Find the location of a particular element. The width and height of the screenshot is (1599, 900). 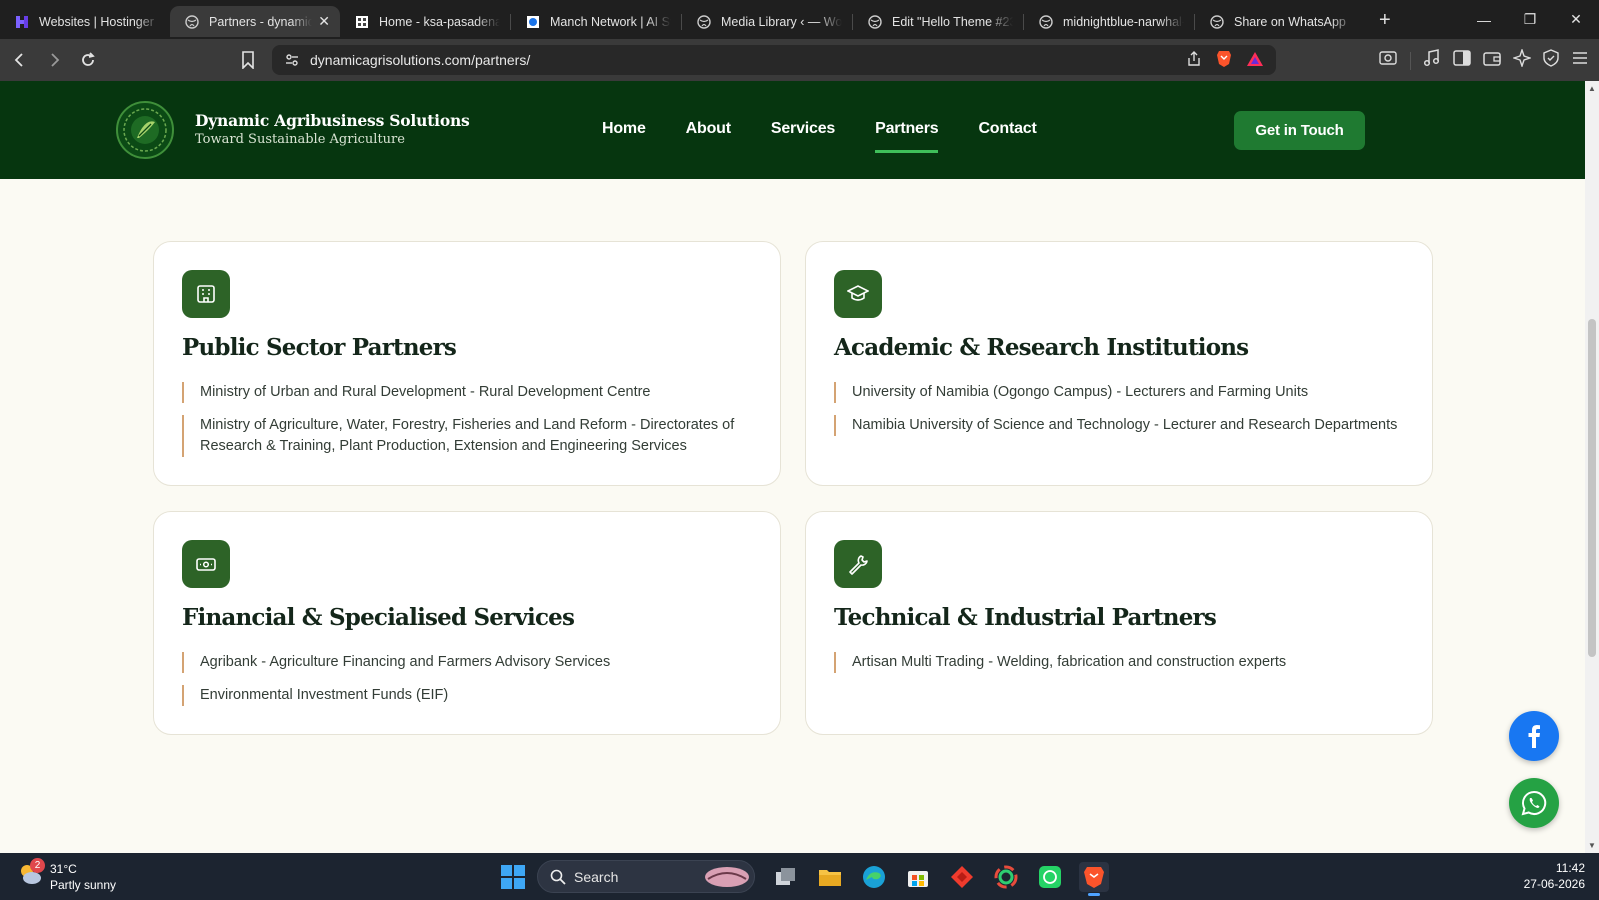

whatsapp-button is located at coordinates (1534, 803).